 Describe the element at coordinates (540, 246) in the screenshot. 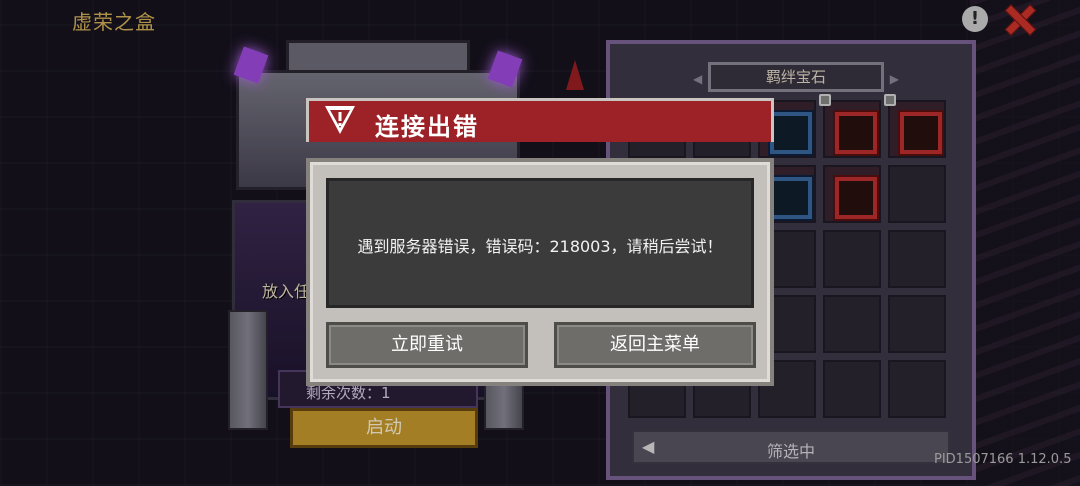

I see `error-message: 遇到服务器错误，错误码：218003，请稍后尝试！` at that location.